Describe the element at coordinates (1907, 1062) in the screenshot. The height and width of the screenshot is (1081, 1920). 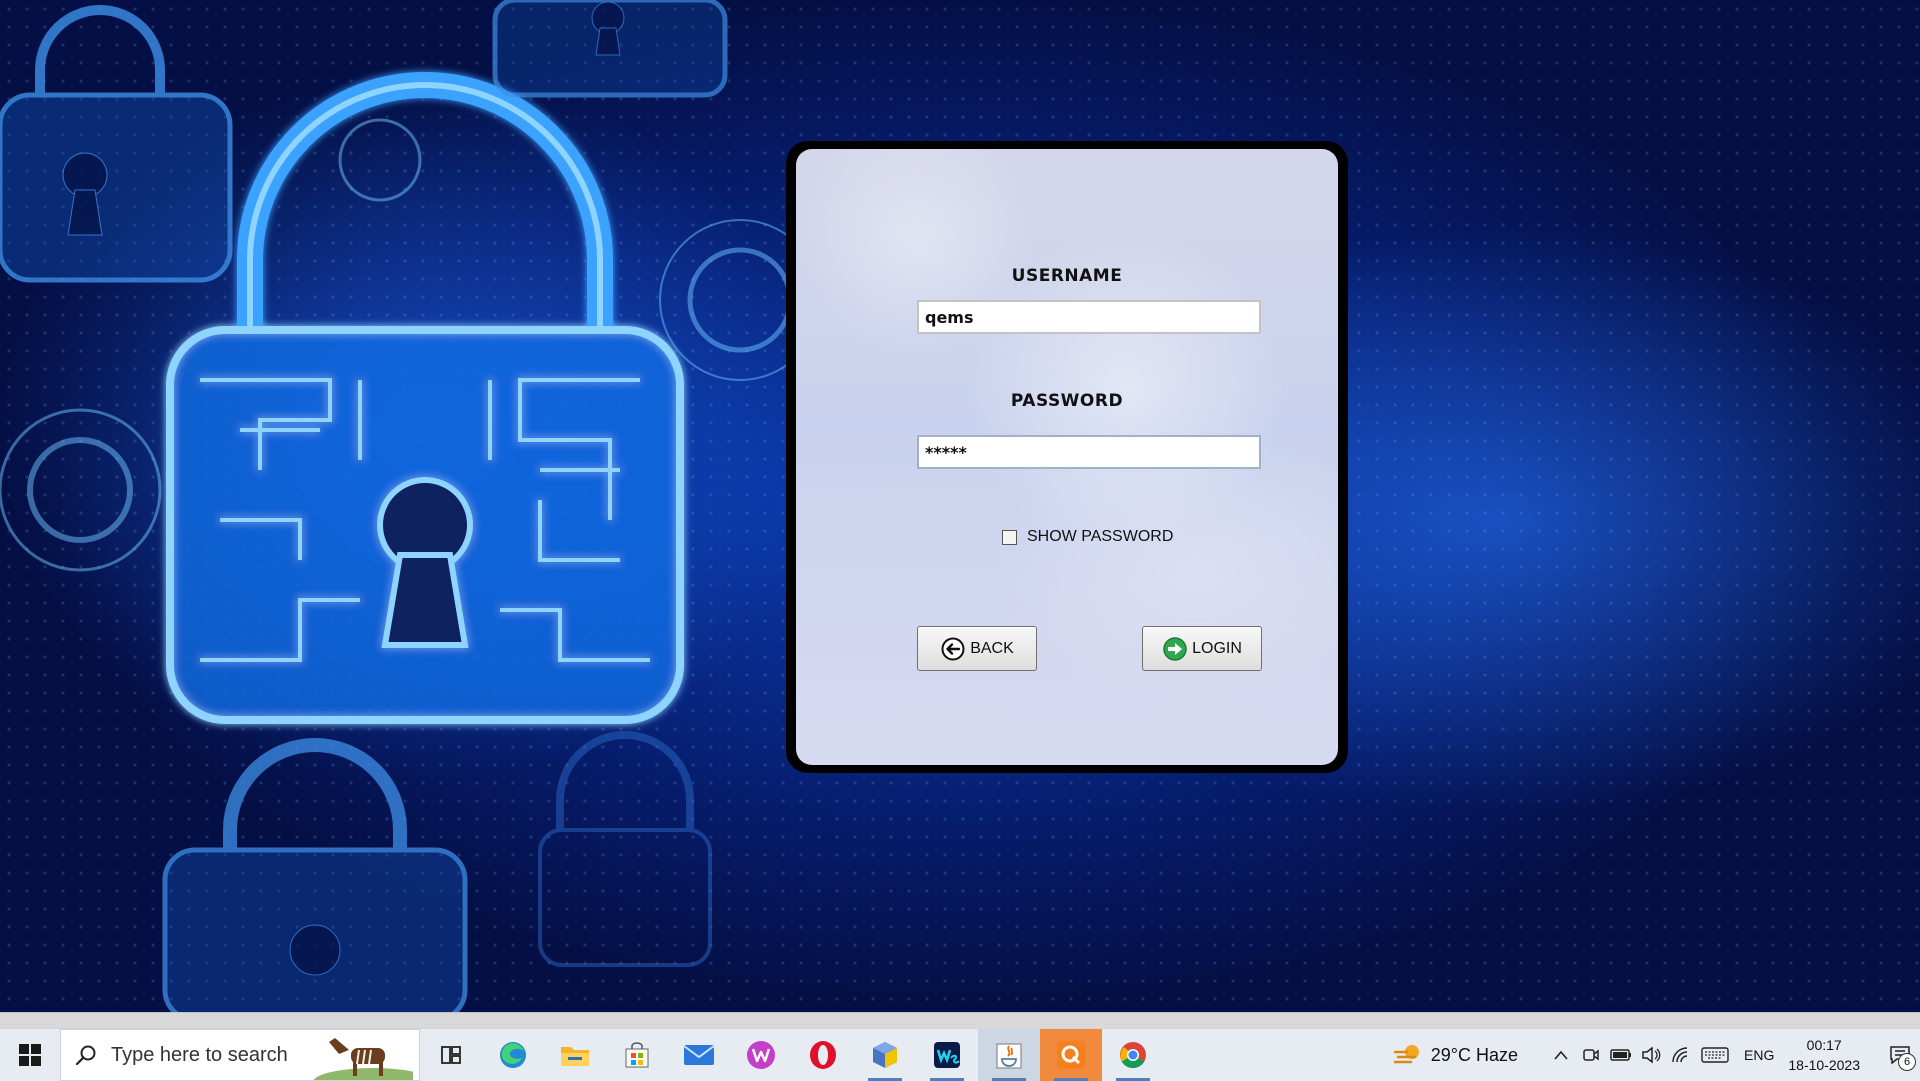
I see `notification-count-badge: 6` at that location.